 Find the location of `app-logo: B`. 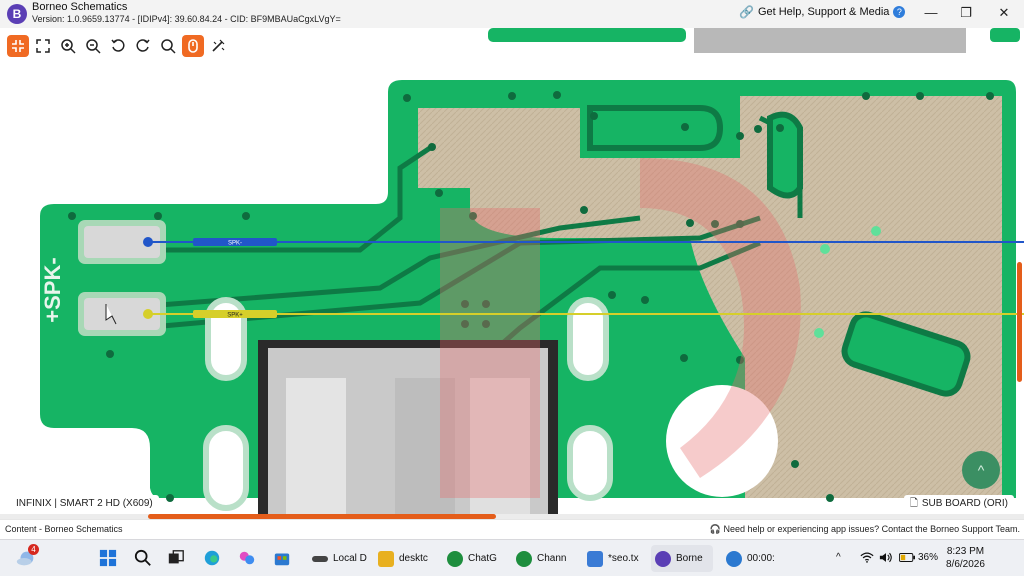

app-logo: B is located at coordinates (17, 14).